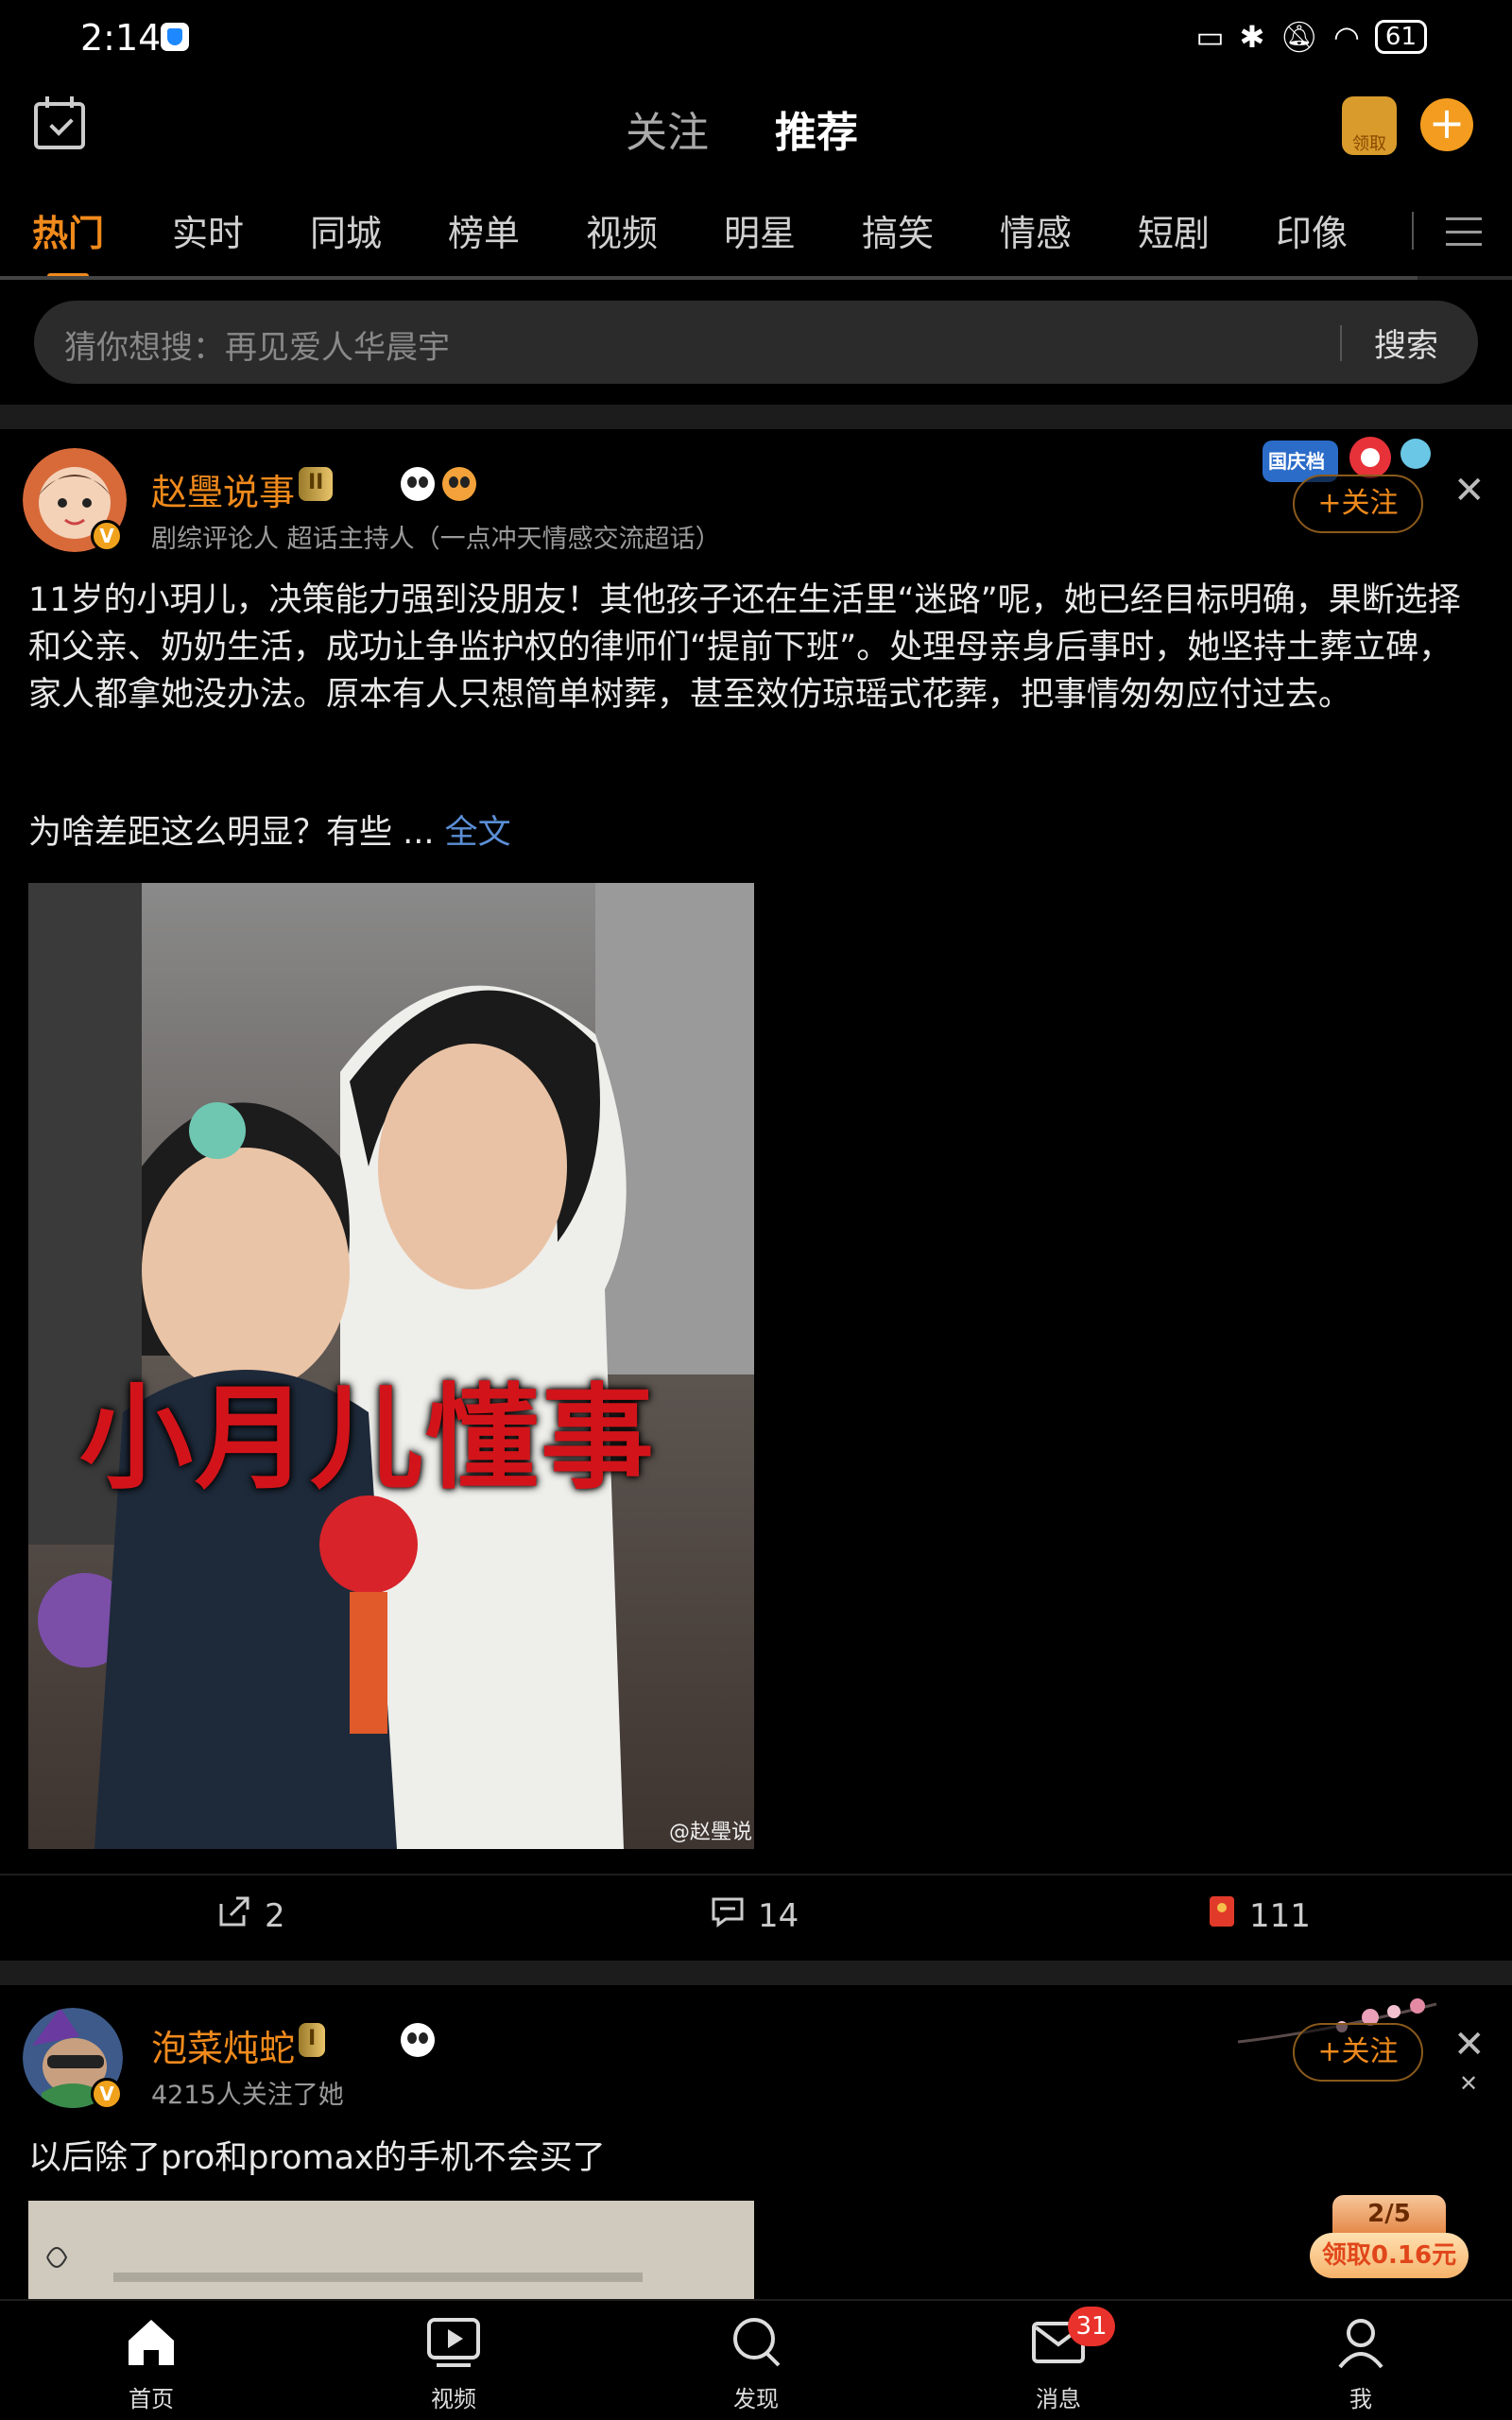 The height and width of the screenshot is (2420, 1512). Describe the element at coordinates (1369, 125) in the screenshot. I see `coin-reward-icon: 领取` at that location.